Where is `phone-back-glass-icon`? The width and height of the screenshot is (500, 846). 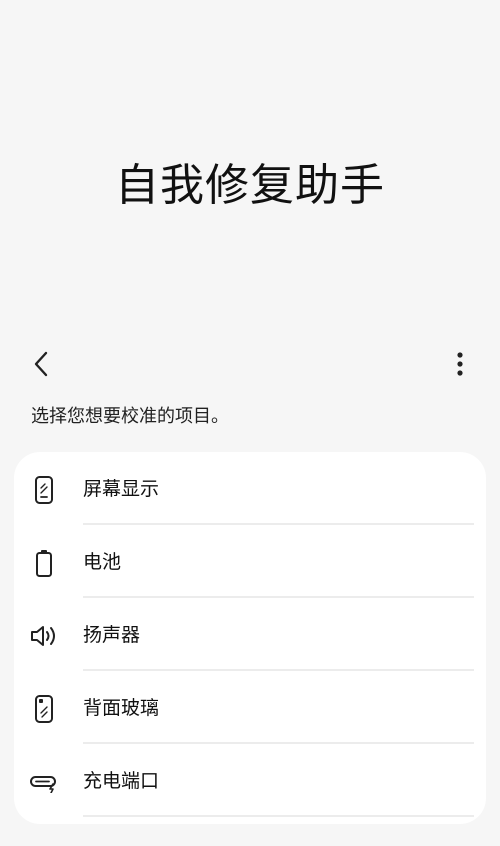 phone-back-glass-icon is located at coordinates (44, 709).